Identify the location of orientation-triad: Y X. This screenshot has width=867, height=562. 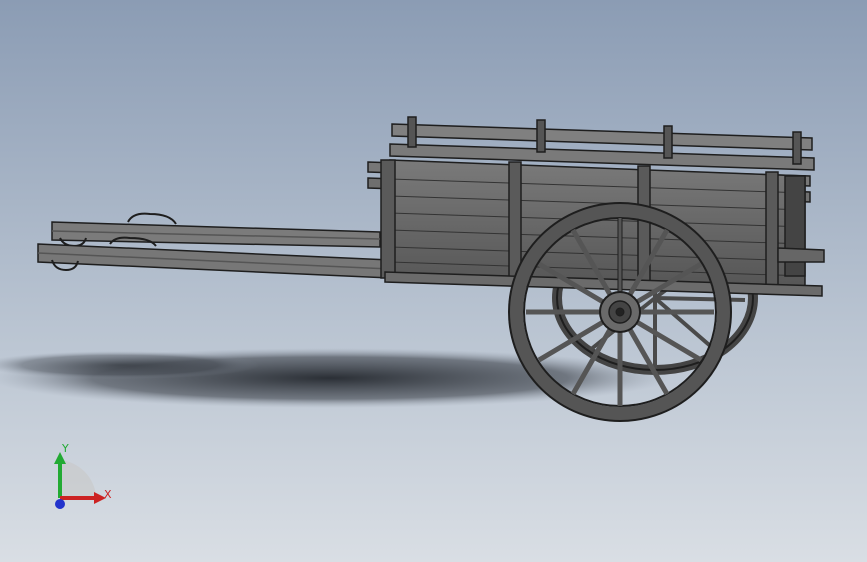
(83, 475).